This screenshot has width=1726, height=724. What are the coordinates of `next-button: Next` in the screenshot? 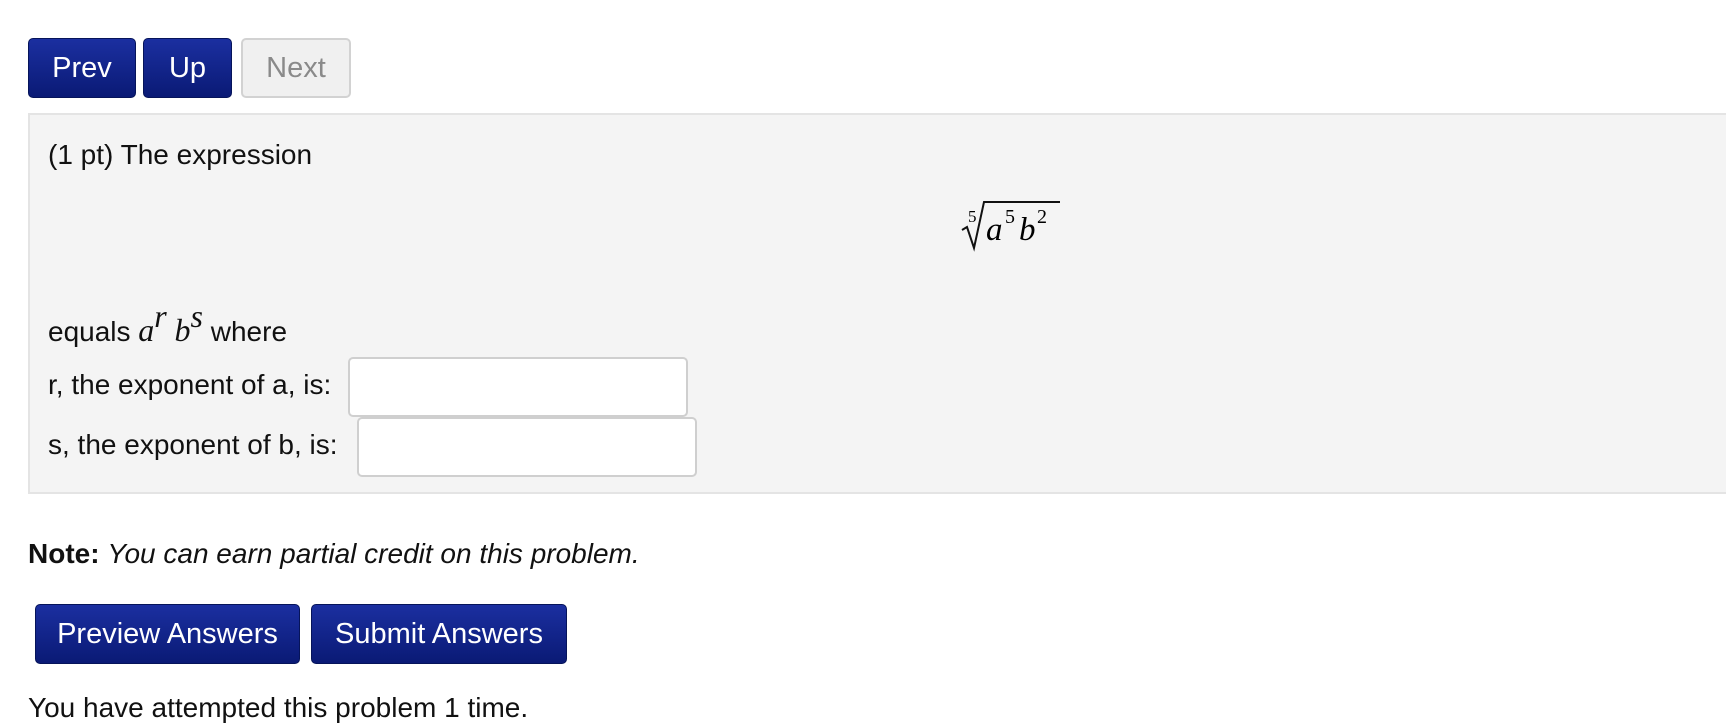 It's located at (296, 68).